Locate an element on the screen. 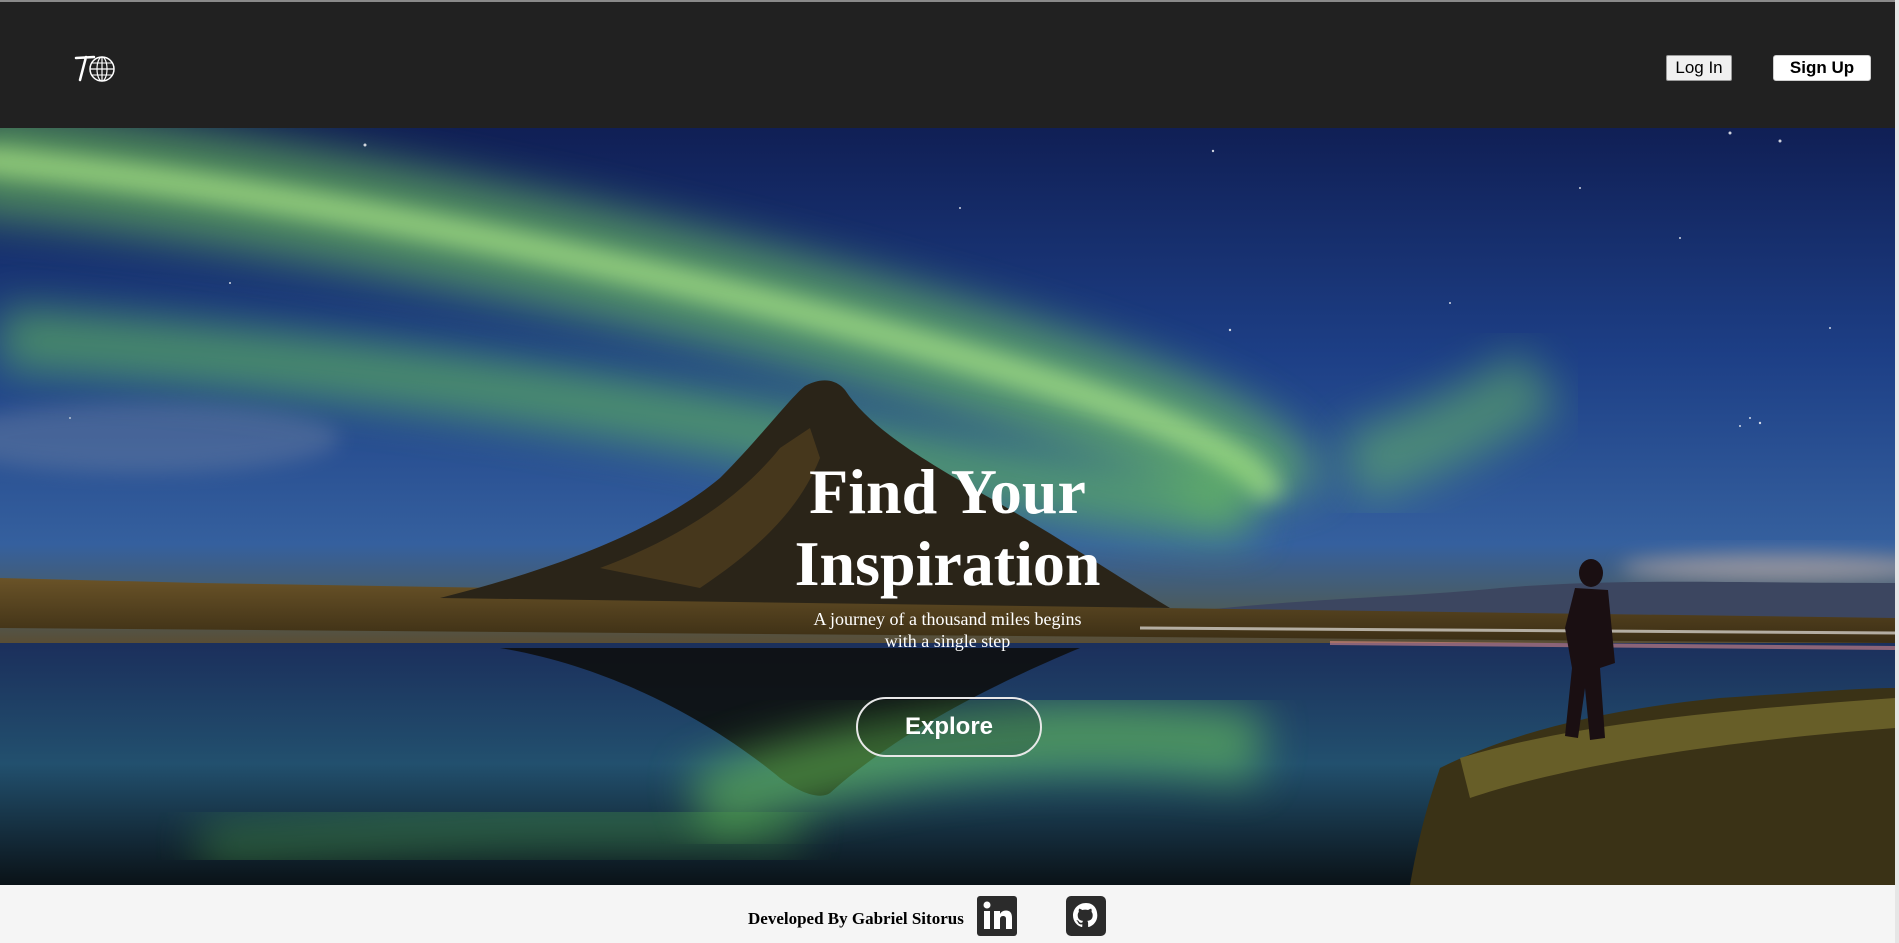  hero-subtitle-line-1: A journey of a thousand miles begins is located at coordinates (947, 619).